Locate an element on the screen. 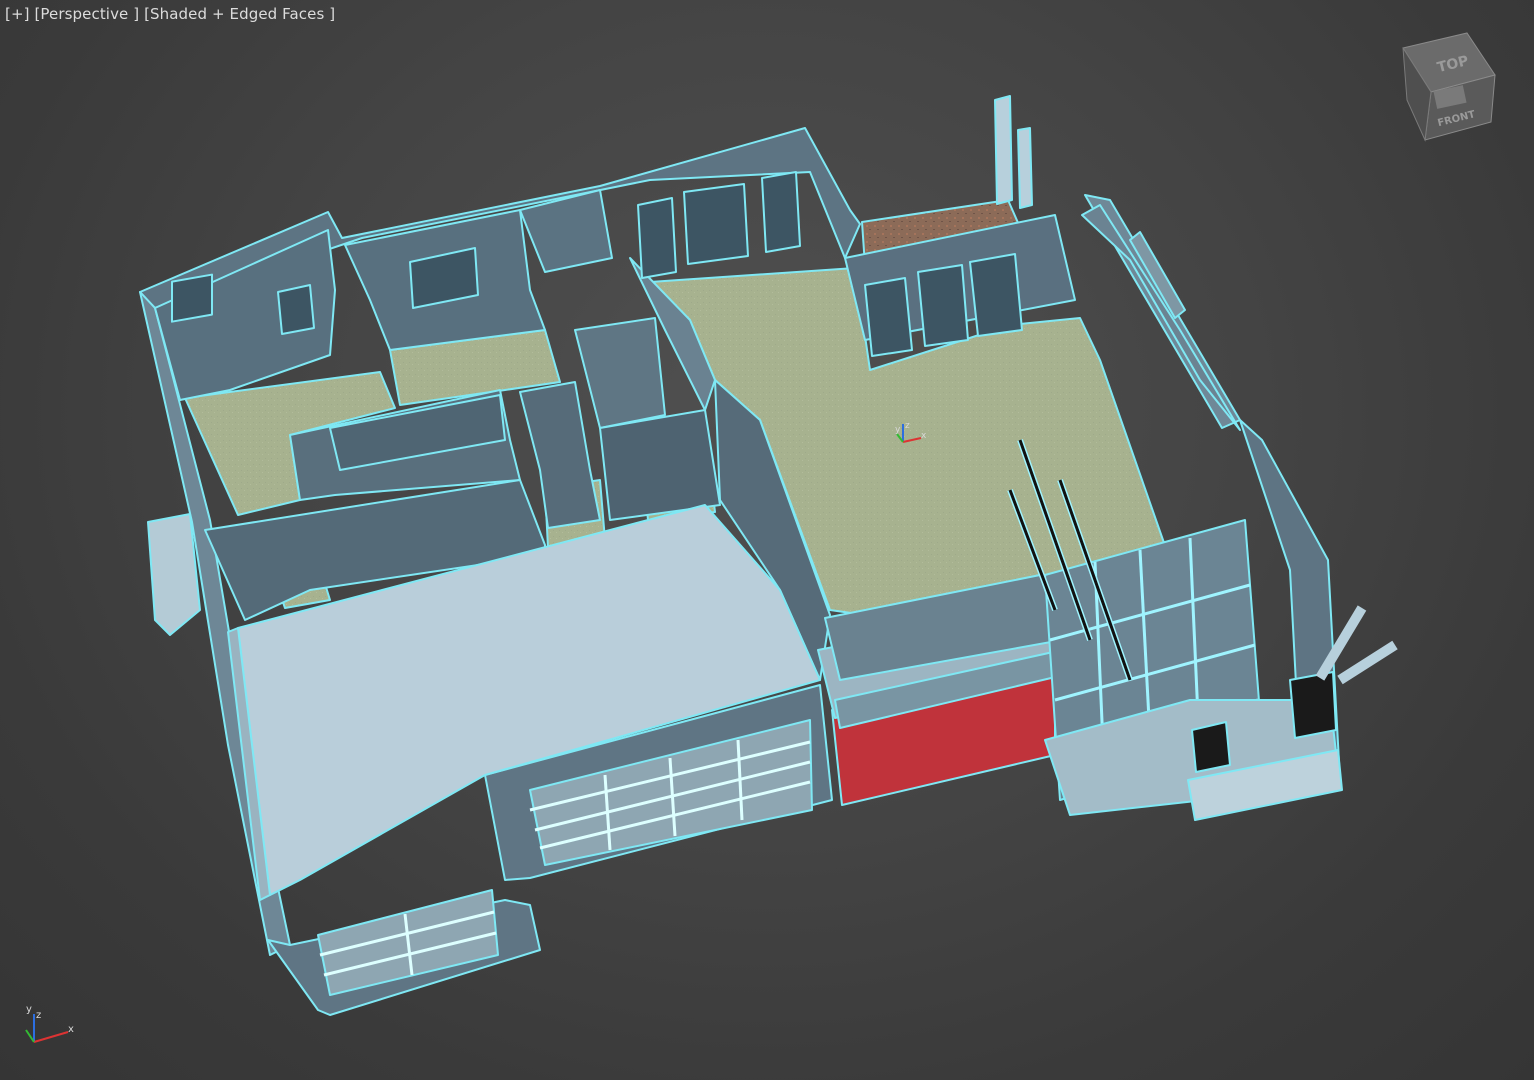 The image size is (1534, 1080). pivot-y-label: y is located at coordinates (898, 430).